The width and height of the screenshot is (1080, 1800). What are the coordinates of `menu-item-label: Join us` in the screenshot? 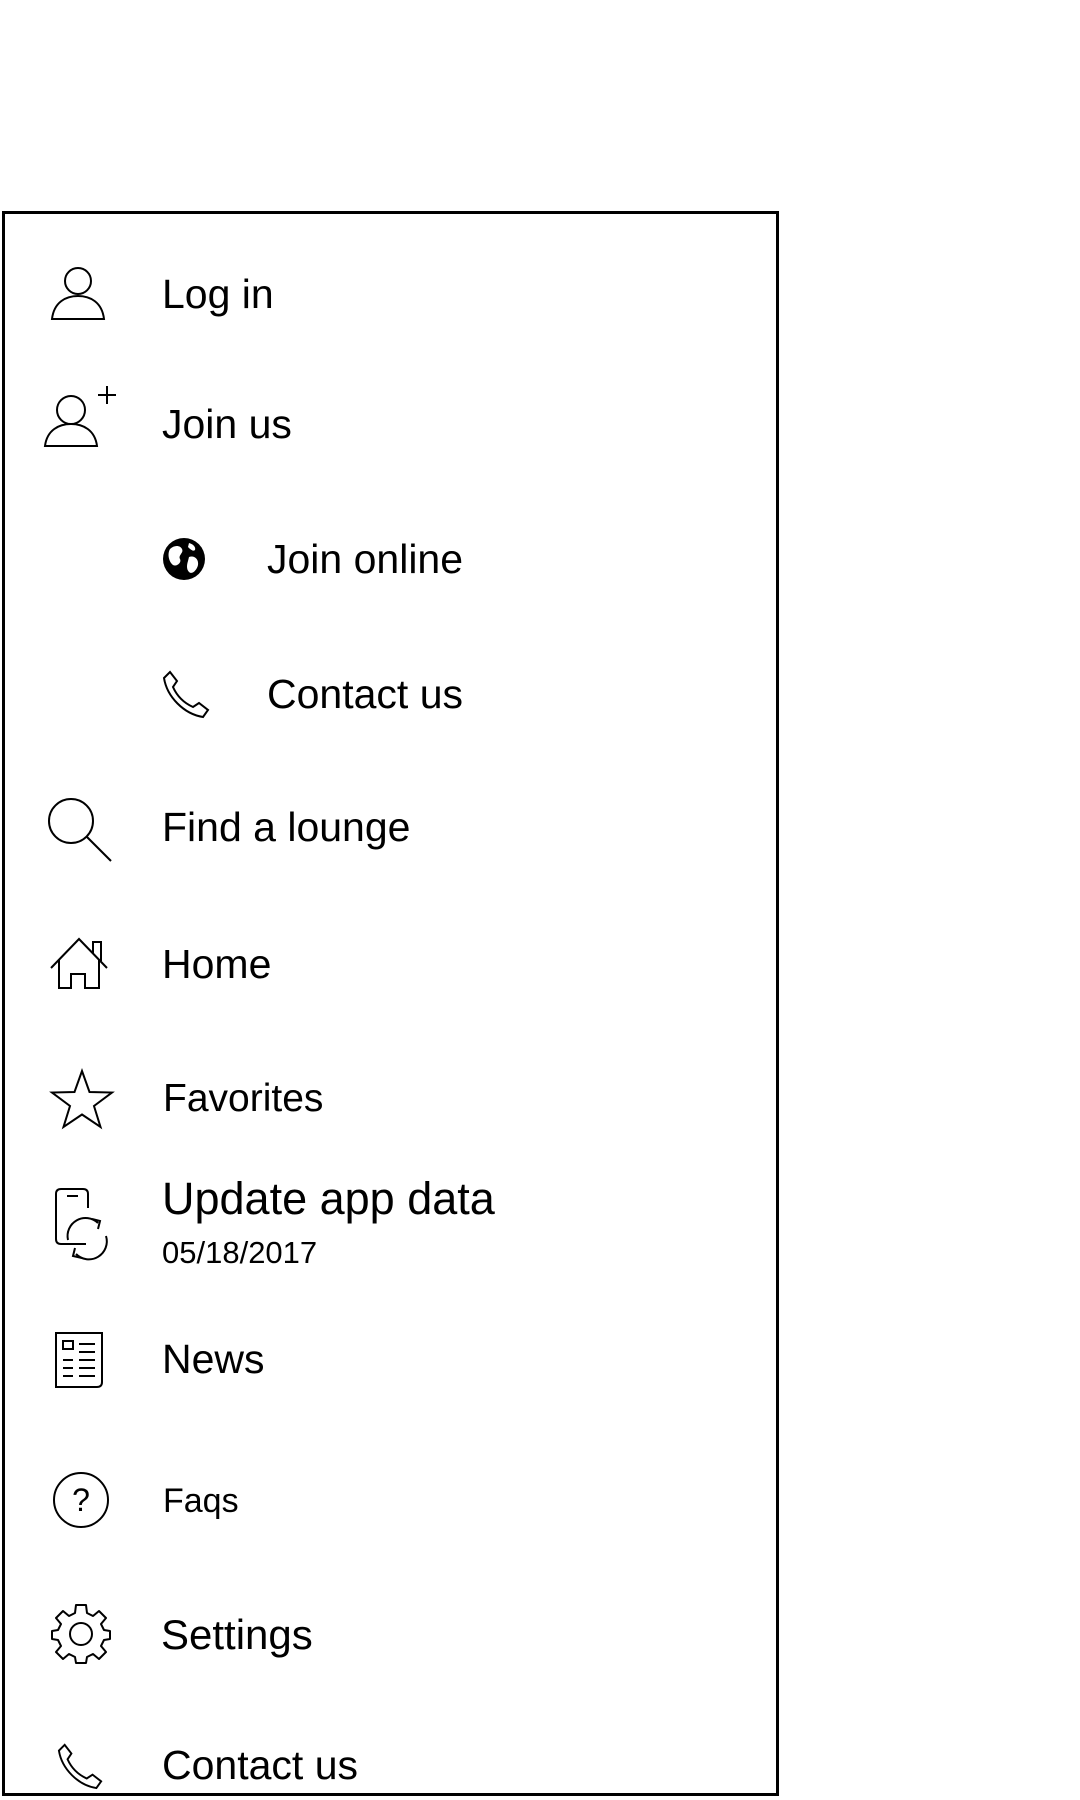 It's located at (227, 424).